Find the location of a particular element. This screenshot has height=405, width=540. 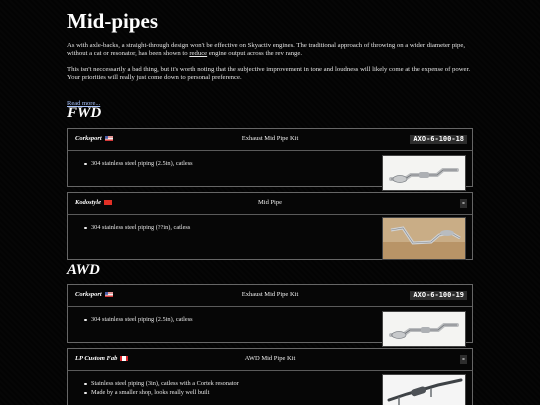

card-header: Kodostyle Mid Pipe - is located at coordinates (270, 204).